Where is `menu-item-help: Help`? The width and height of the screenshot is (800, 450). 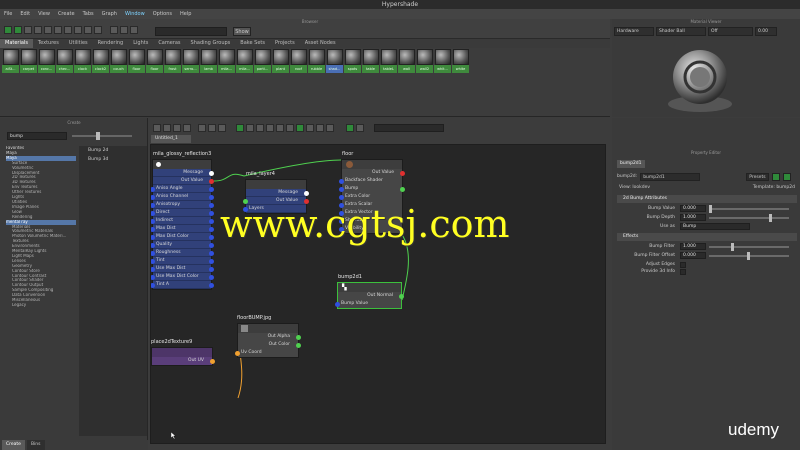 menu-item-help: Help is located at coordinates (185, 14).